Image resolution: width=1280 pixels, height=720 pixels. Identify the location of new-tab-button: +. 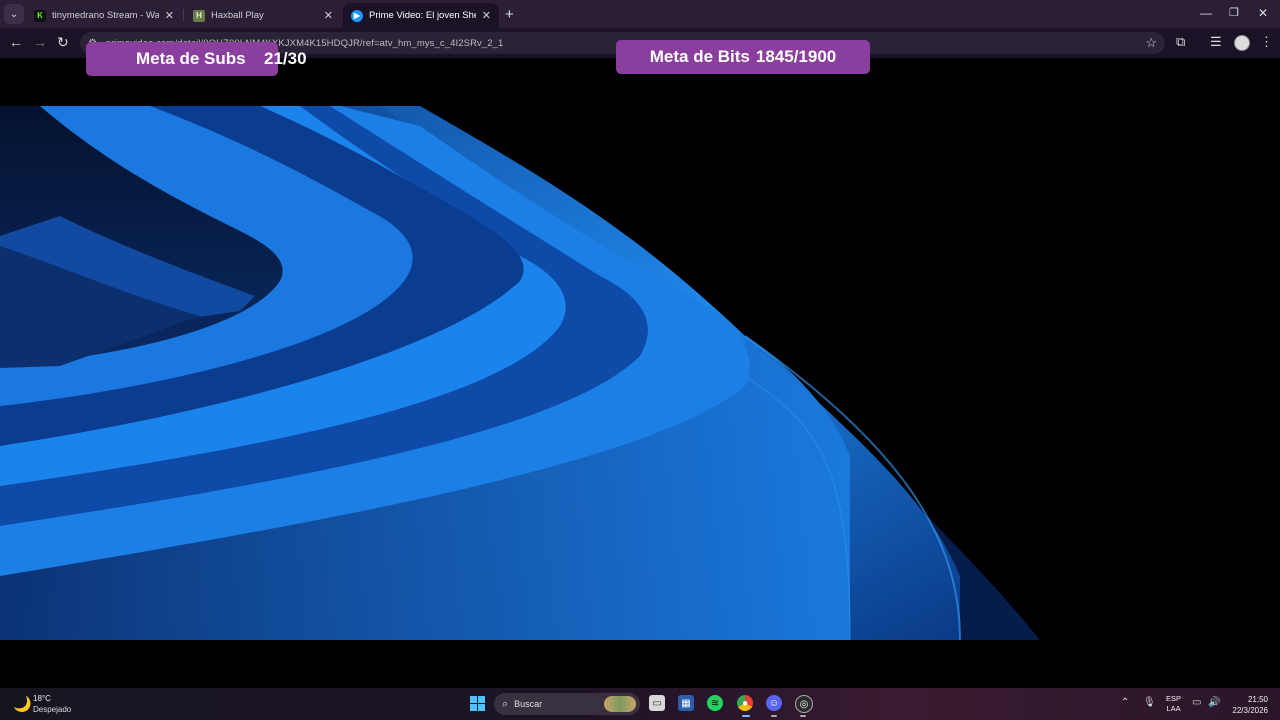
(509, 14).